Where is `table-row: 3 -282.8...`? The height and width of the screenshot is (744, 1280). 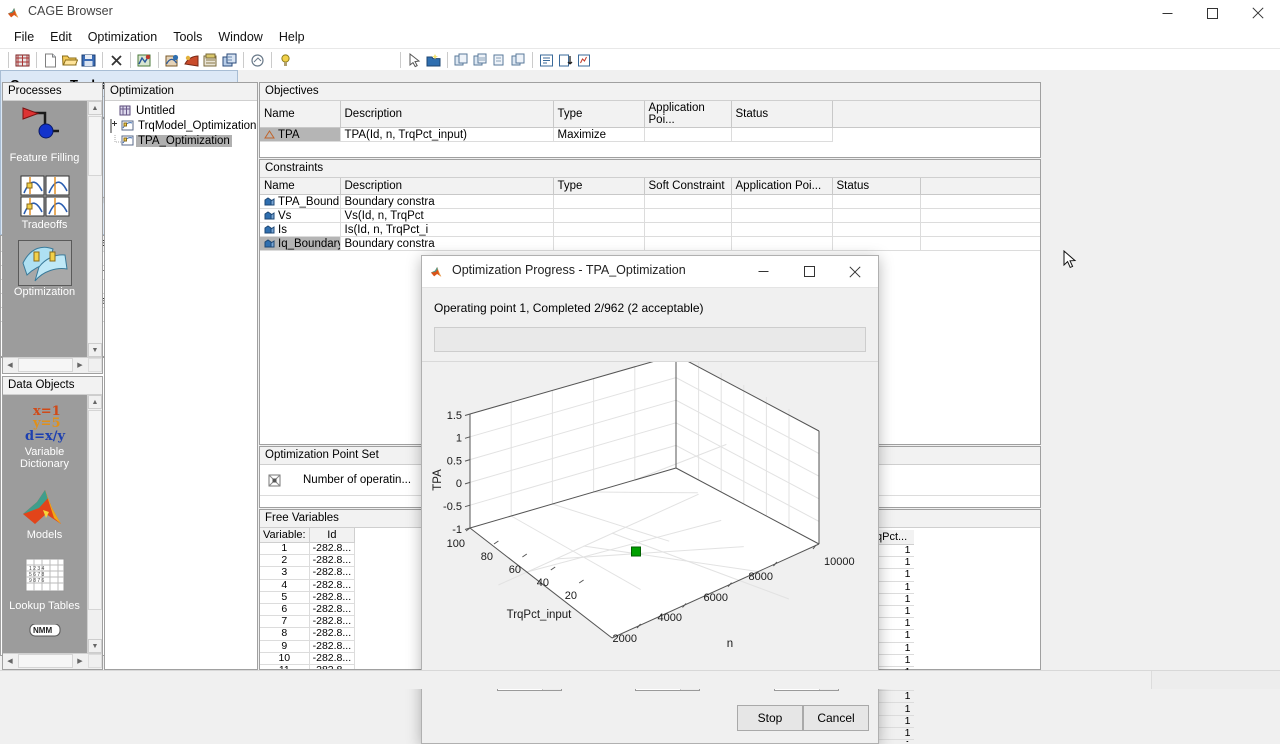 table-row: 3 -282.8... is located at coordinates (308, 573).